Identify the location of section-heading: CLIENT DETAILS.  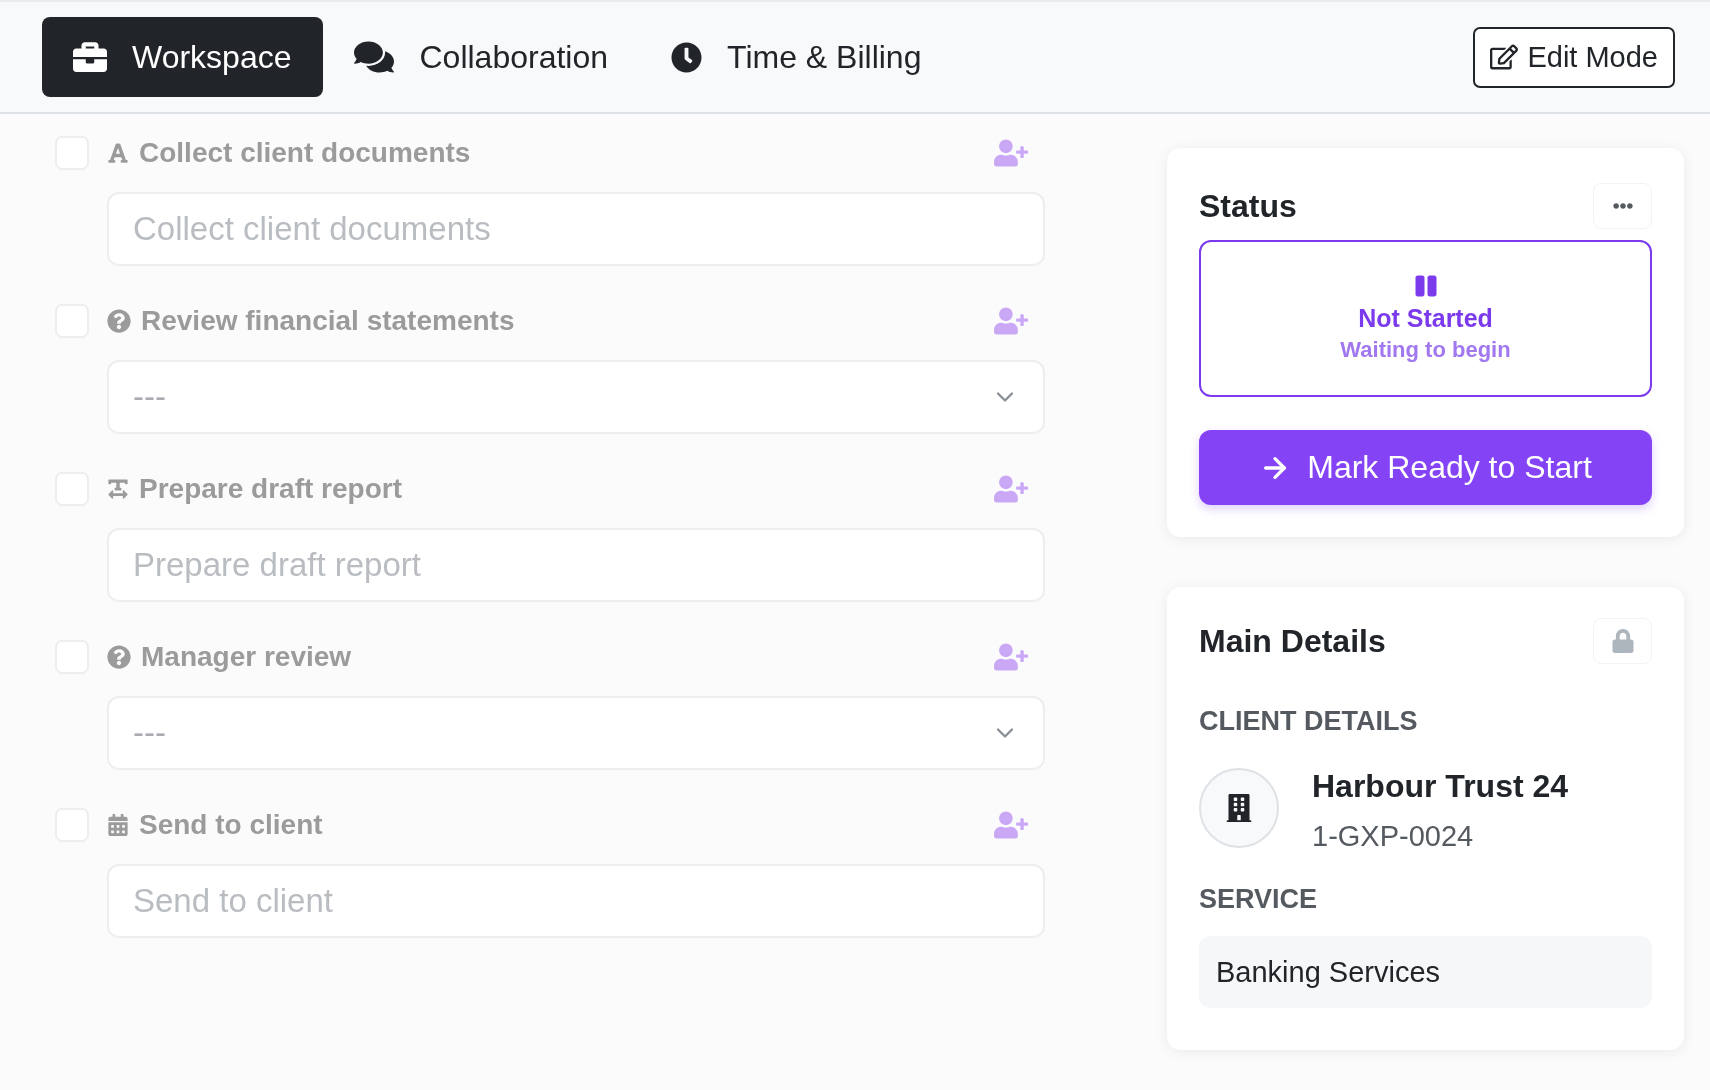
(1309, 721).